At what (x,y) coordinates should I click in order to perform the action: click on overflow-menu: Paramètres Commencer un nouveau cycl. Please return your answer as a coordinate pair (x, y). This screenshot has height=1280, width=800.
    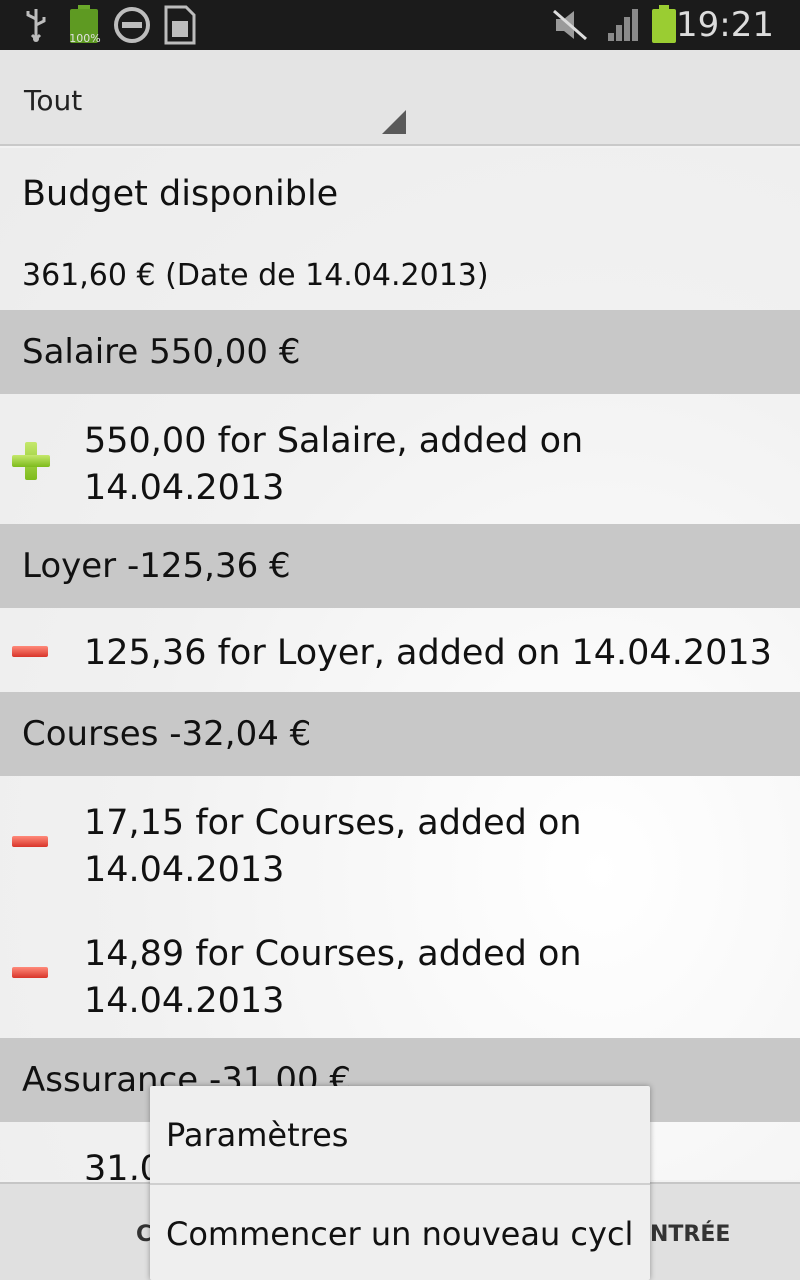
    Looking at the image, I should click on (400, 1183).